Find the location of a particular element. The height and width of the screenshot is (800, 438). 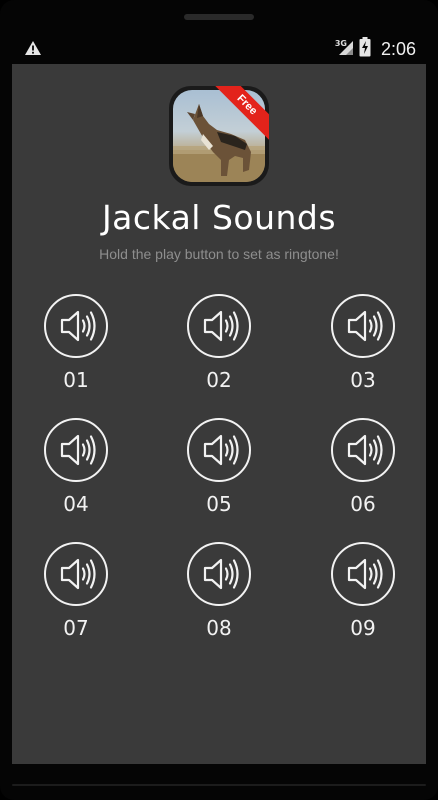

sound-button-06: 06 is located at coordinates (363, 473).